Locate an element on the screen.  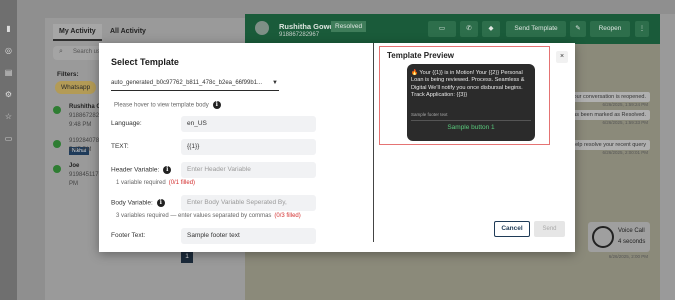
more-menu-button: ⋮ is located at coordinates (642, 29).